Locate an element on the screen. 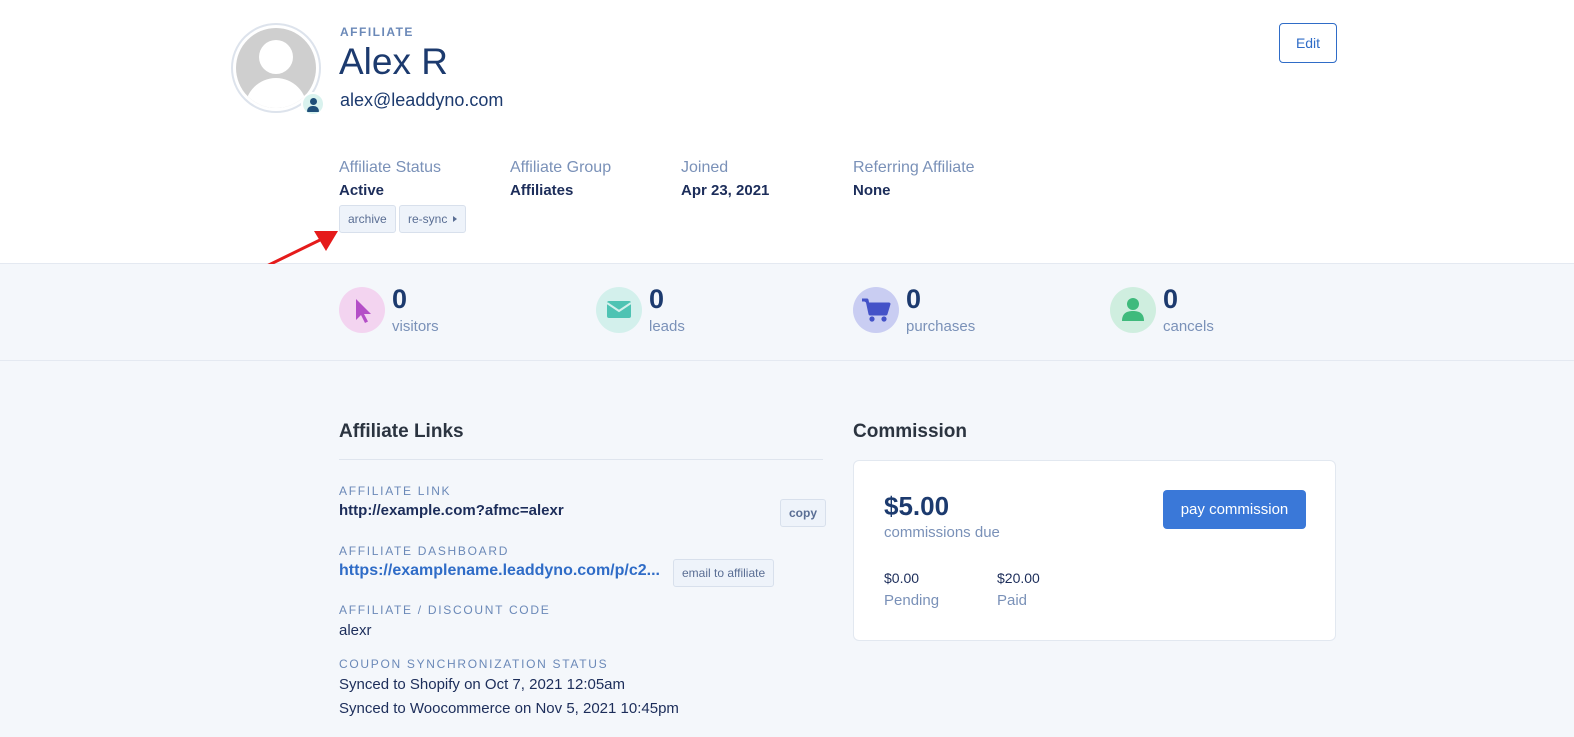  paid-label: Paid is located at coordinates (1012, 600).